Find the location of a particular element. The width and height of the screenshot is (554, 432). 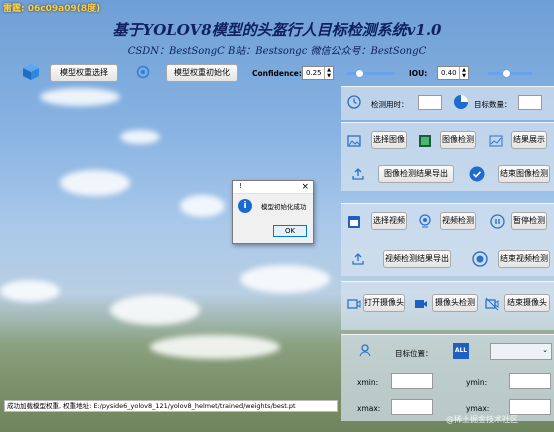

export-image-result-button: 图像检测结果导出 is located at coordinates (416, 174).